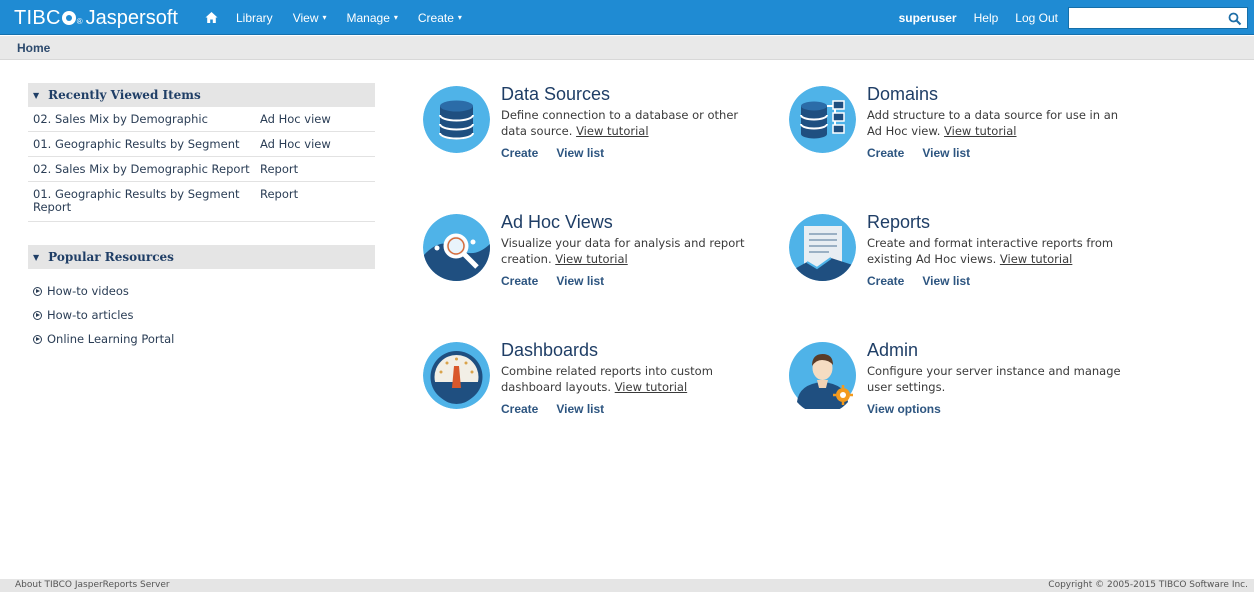 This screenshot has height=592, width=1254. I want to click on nav-create-menu: Create ▾, so click(440, 18).